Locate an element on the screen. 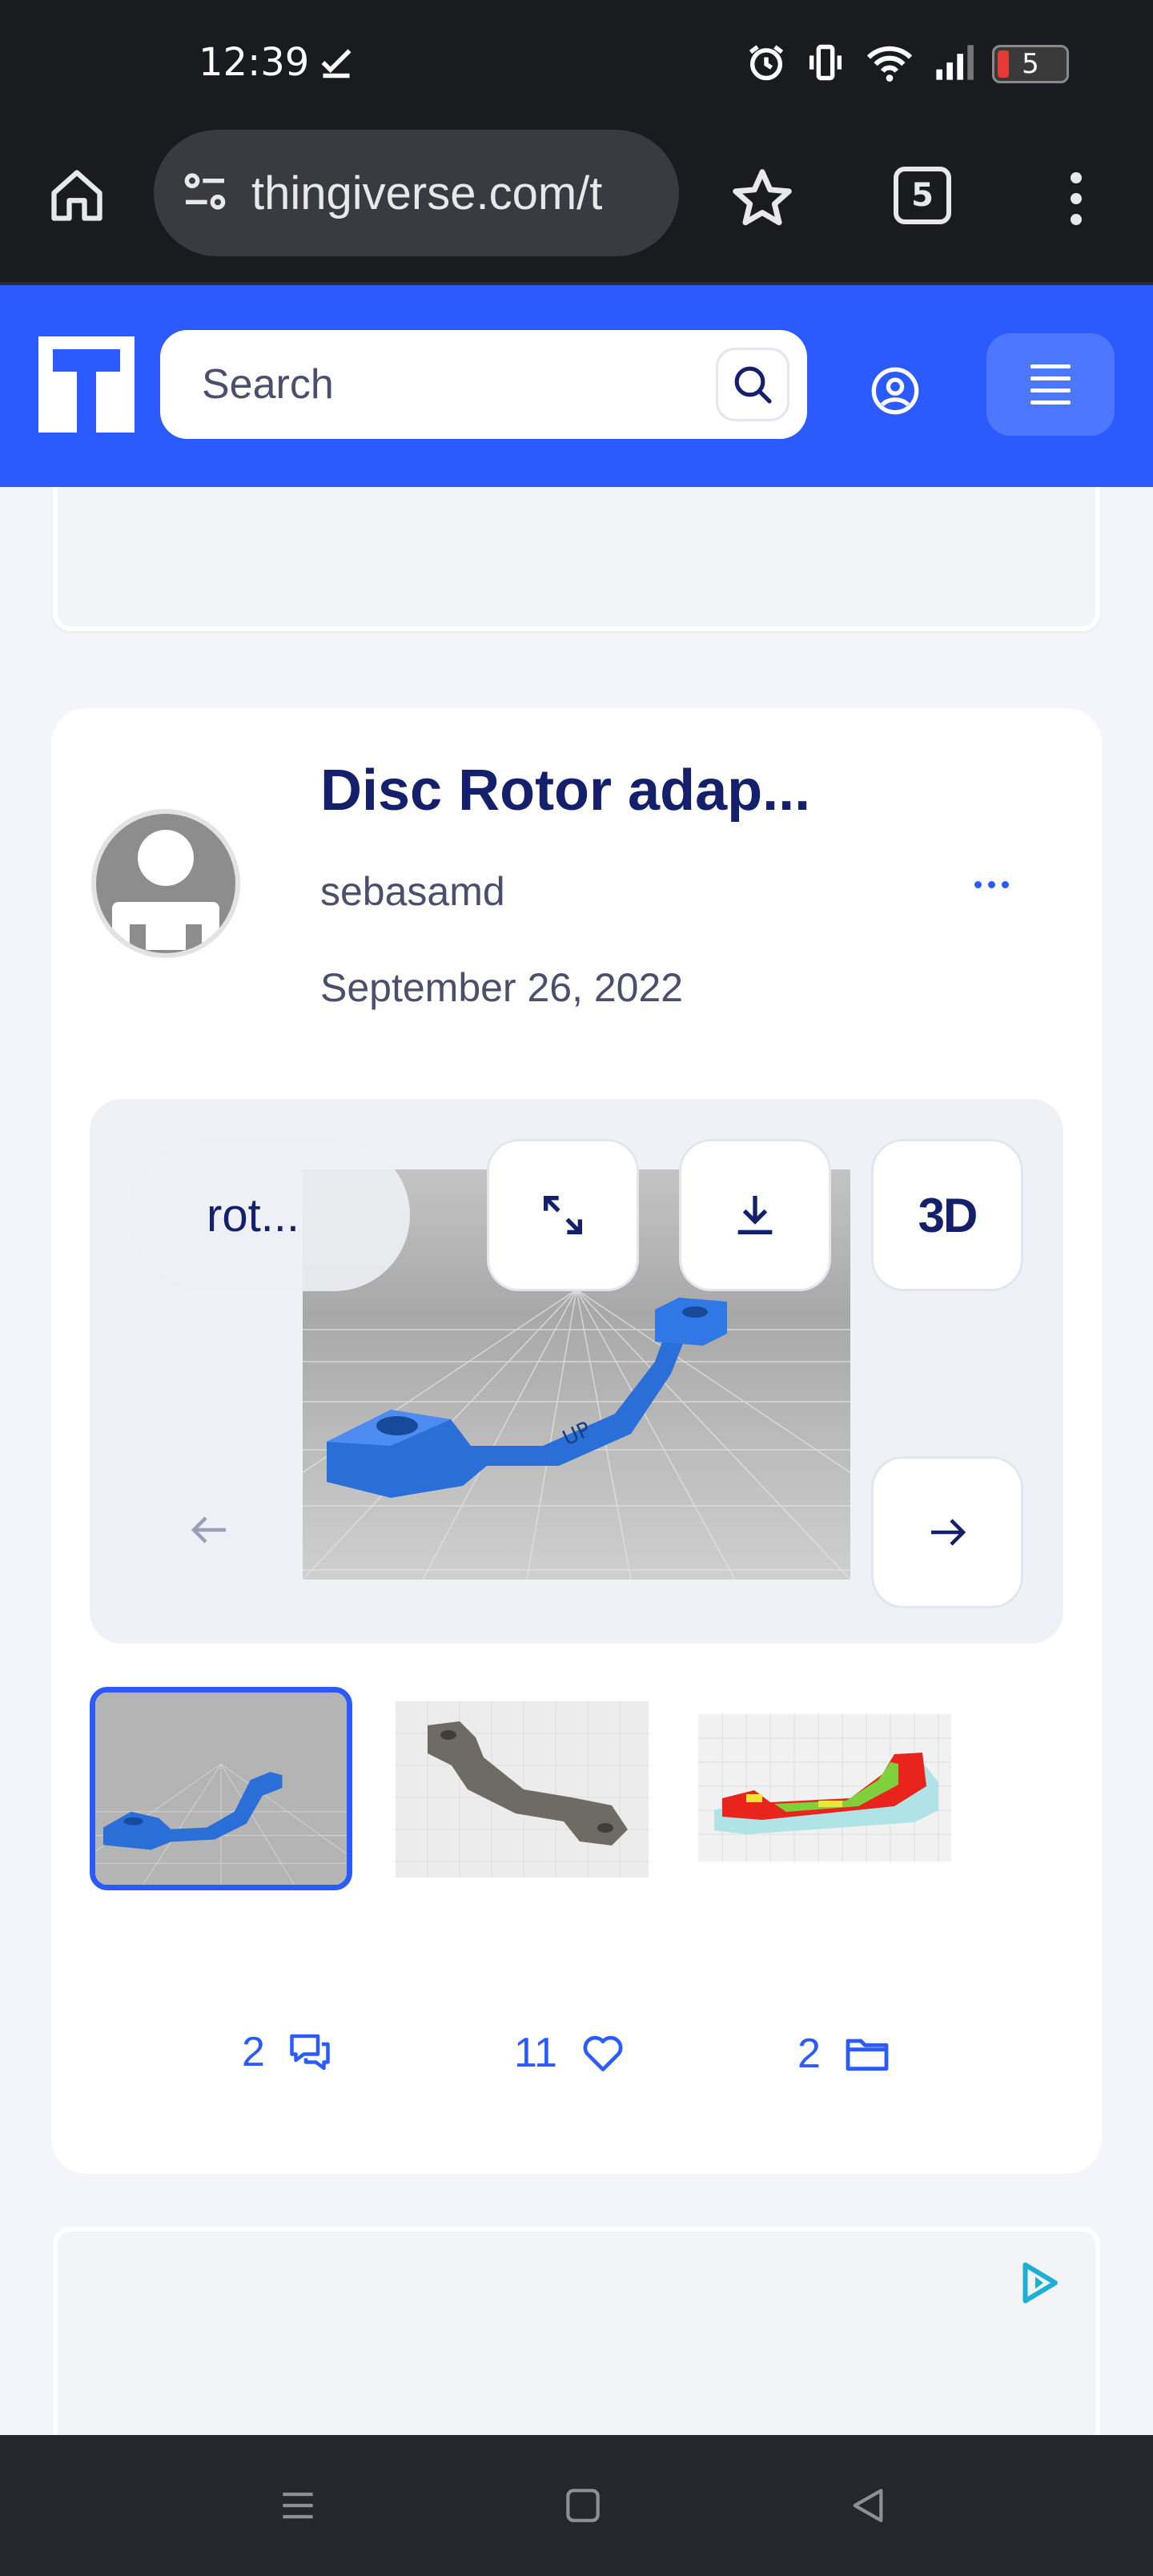 Image resolution: width=1153 pixels, height=2576 pixels. heart-icon is located at coordinates (603, 2053).